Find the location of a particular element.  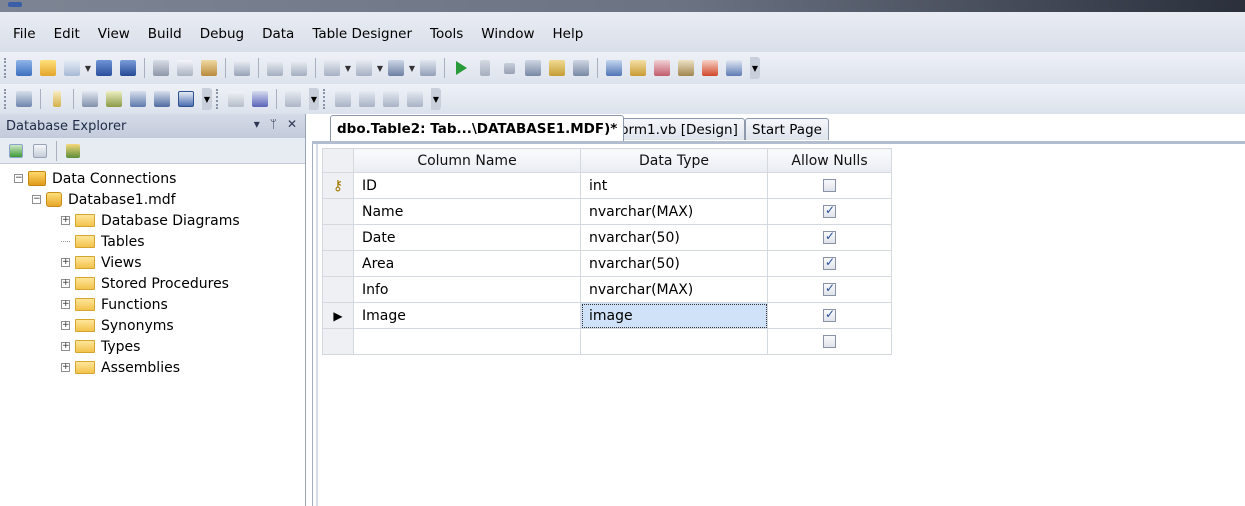

menu-data: Data is located at coordinates (278, 34).